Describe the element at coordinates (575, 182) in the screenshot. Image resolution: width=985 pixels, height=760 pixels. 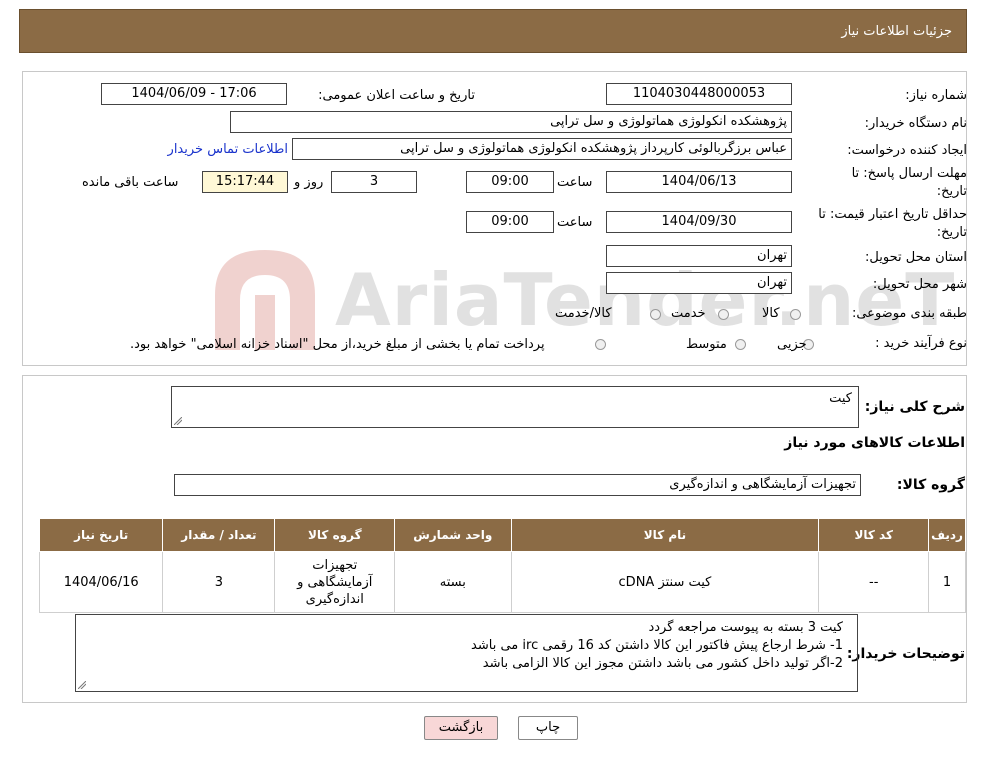
I see `deadline-time-label: ساعت` at that location.